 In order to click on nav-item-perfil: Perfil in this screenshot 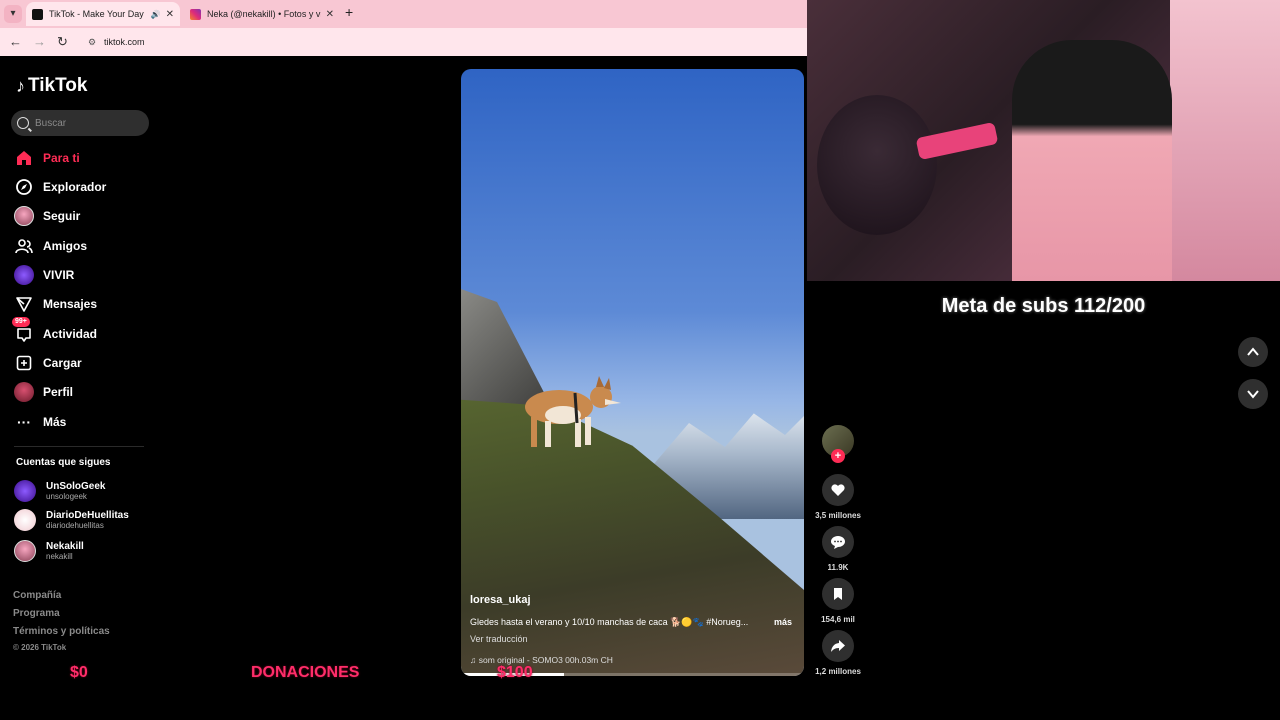, I will do `click(43, 392)`.